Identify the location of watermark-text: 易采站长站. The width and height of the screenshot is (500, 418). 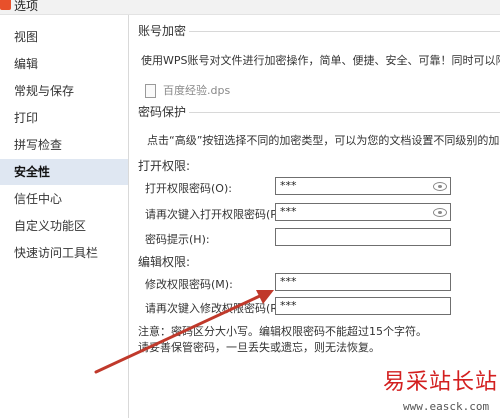
(441, 382).